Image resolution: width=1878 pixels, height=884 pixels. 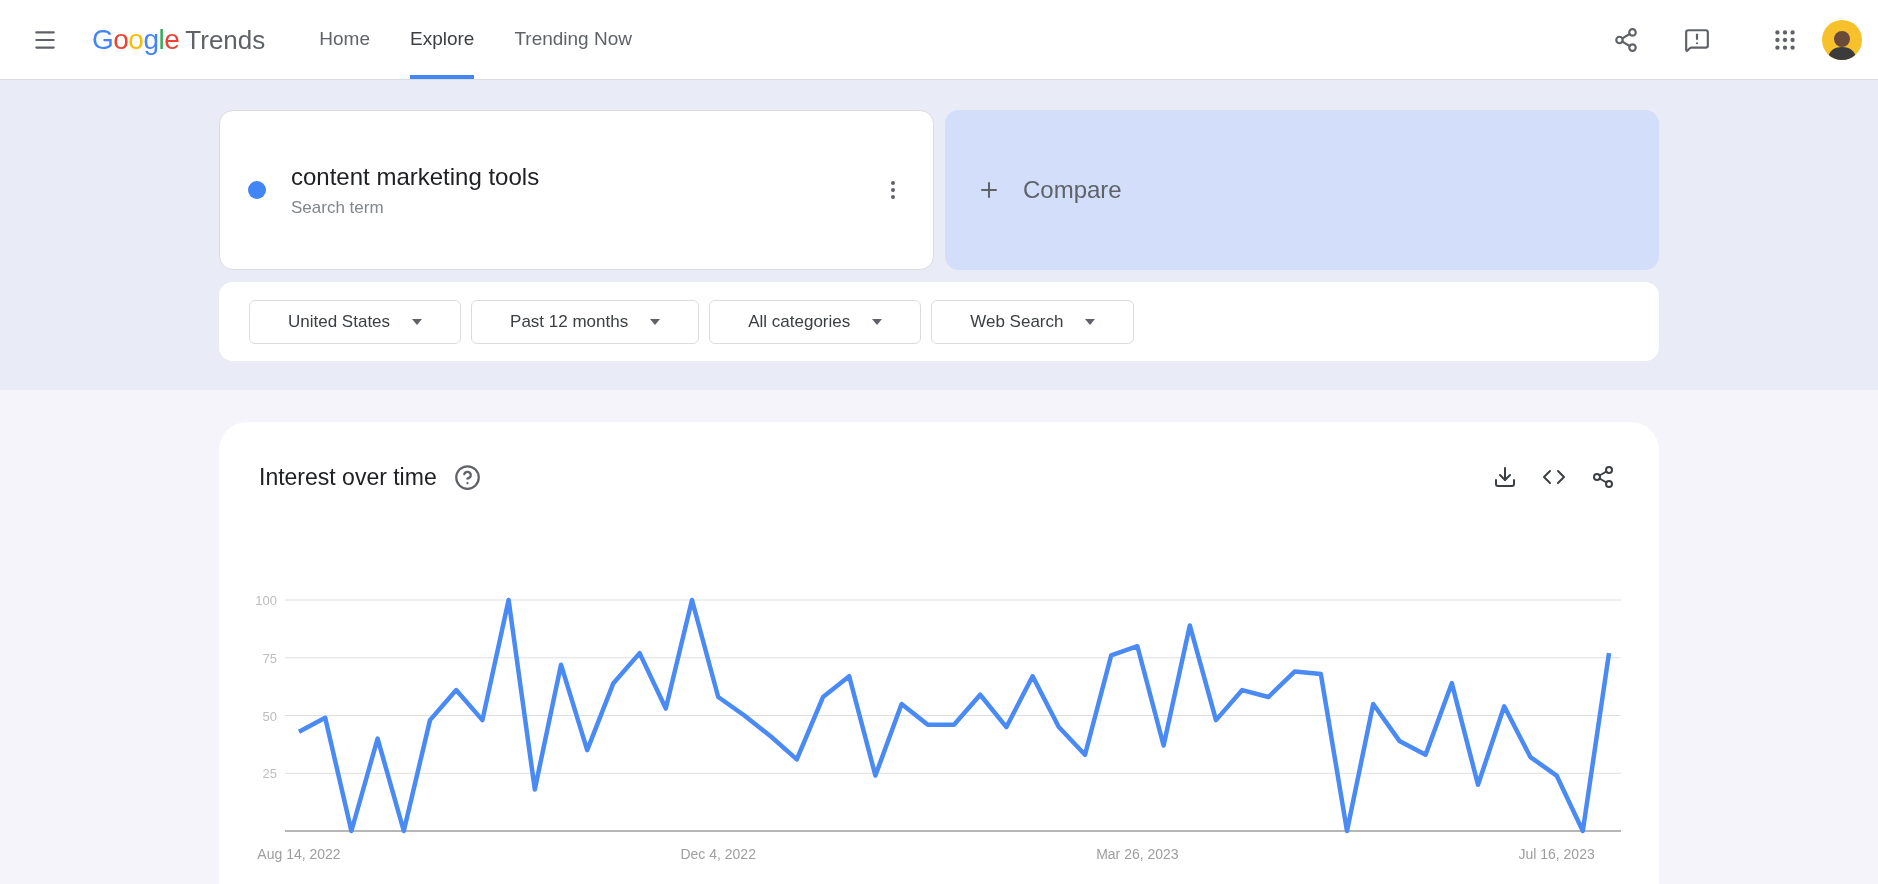 What do you see at coordinates (415, 177) in the screenshot?
I see `search-term: content marketing tools` at bounding box center [415, 177].